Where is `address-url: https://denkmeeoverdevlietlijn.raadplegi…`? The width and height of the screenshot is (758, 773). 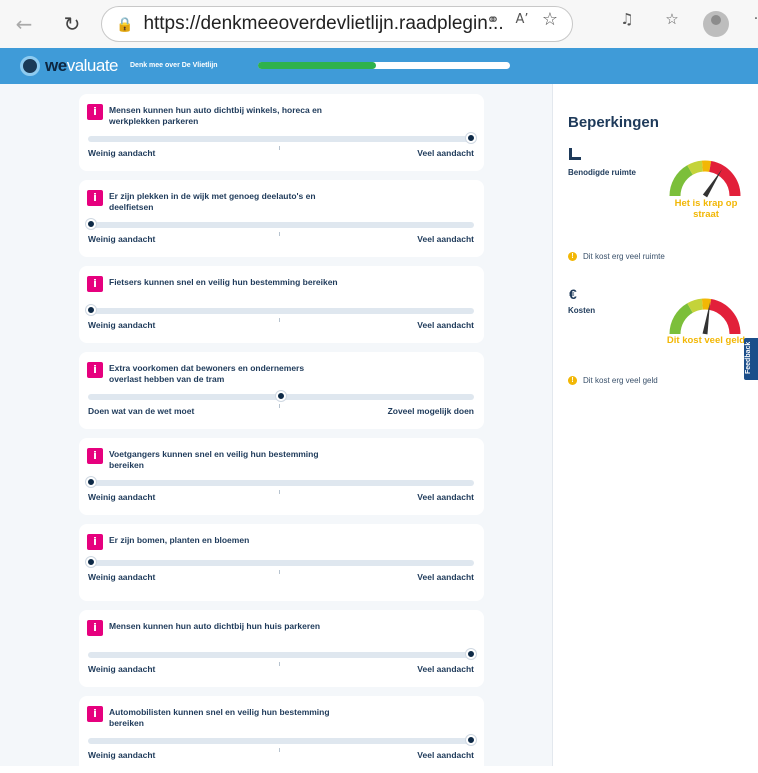 address-url: https://denkmeeoverdevlietlijn.raadplegi… is located at coordinates (323, 24).